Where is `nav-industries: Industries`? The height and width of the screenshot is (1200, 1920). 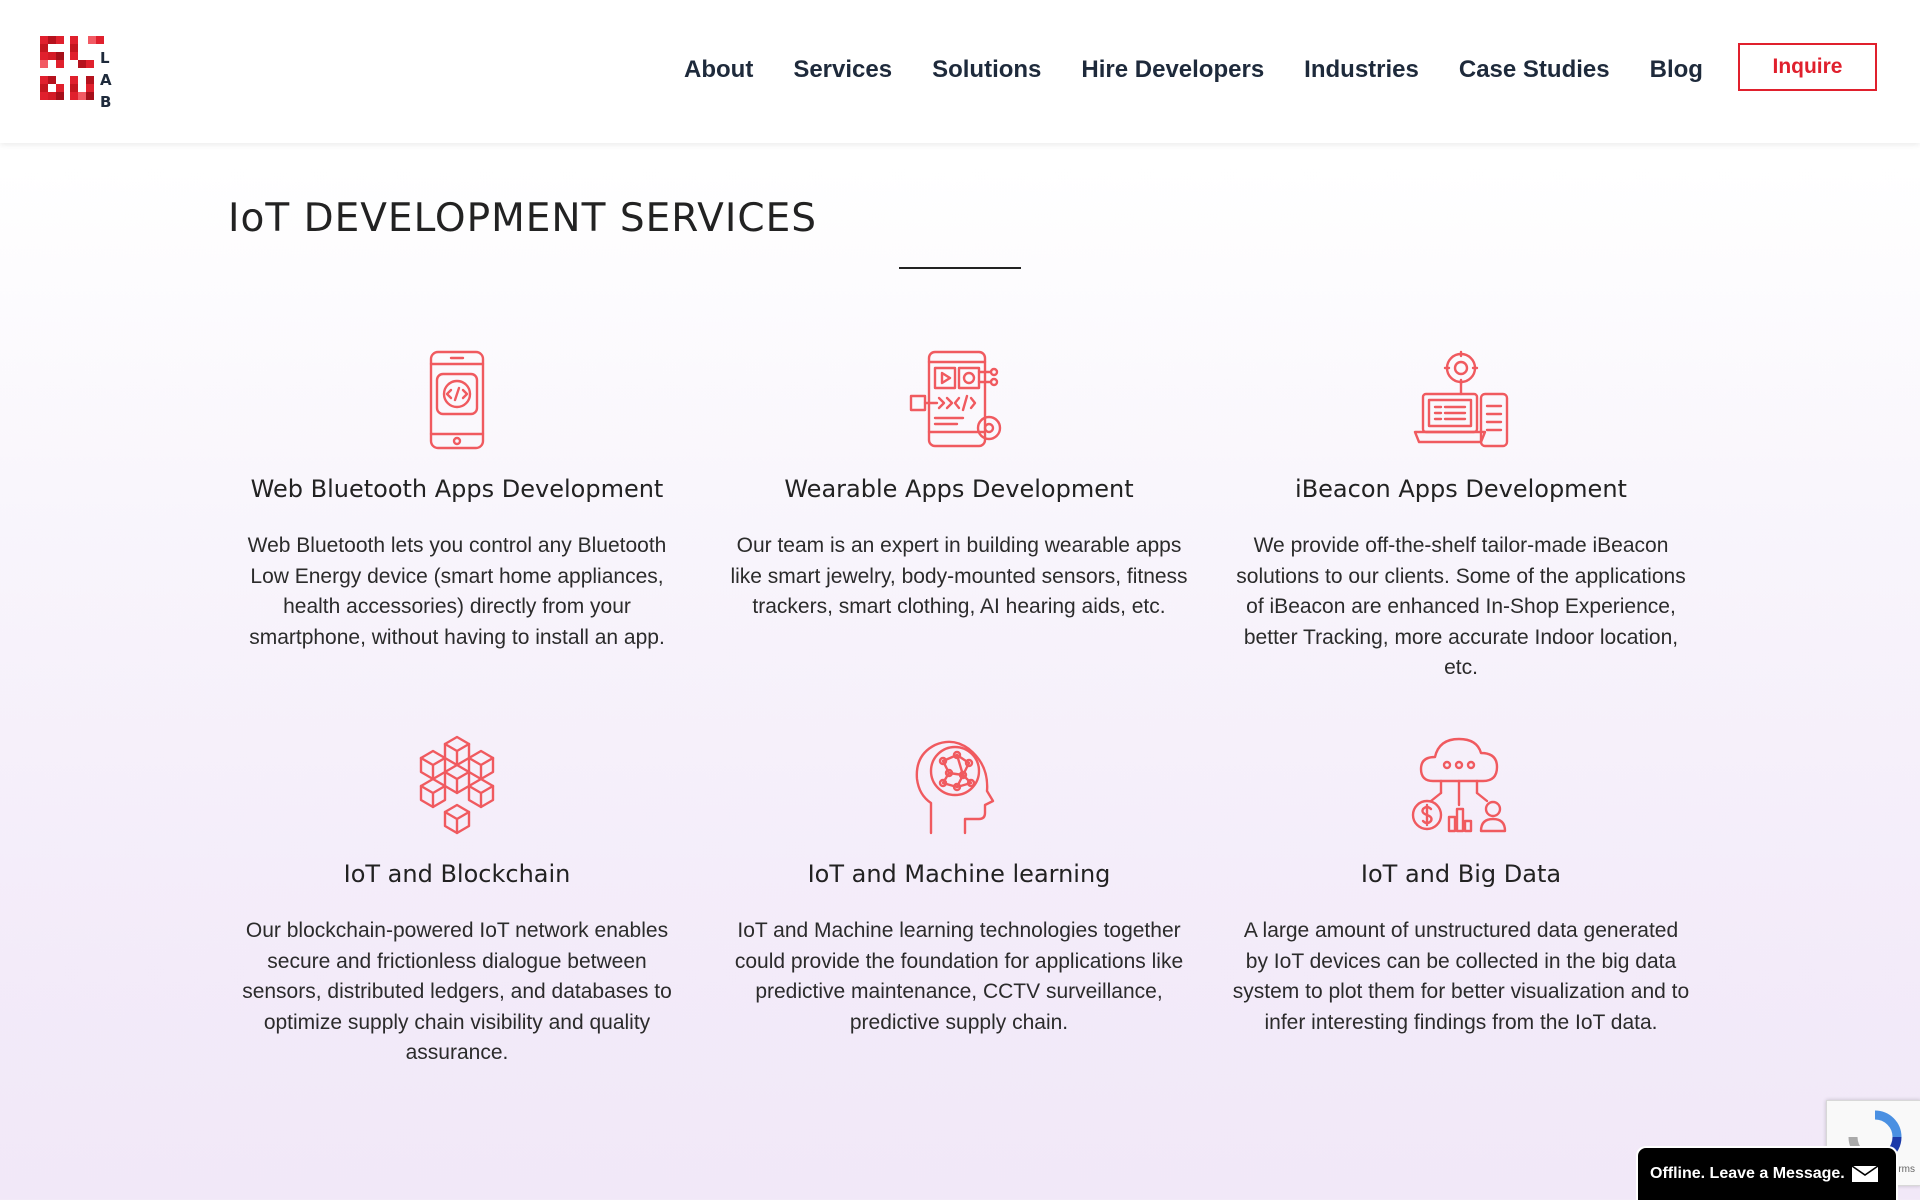
nav-industries: Industries is located at coordinates (1361, 70).